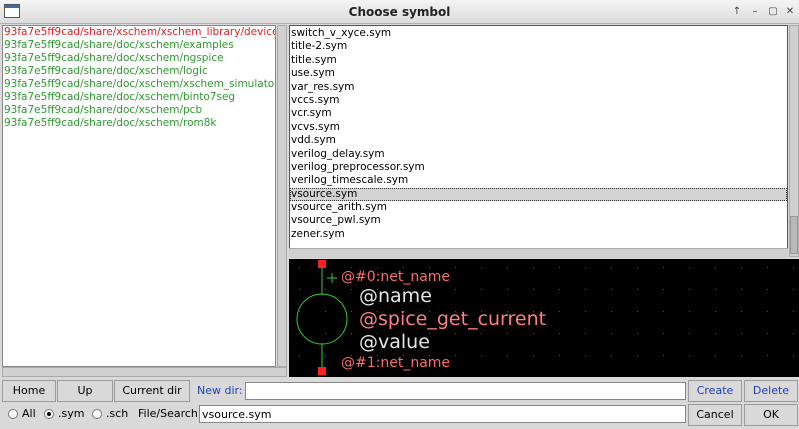  What do you see at coordinates (538, 194) in the screenshot?
I see `symbol-item: vsource.sym` at bounding box center [538, 194].